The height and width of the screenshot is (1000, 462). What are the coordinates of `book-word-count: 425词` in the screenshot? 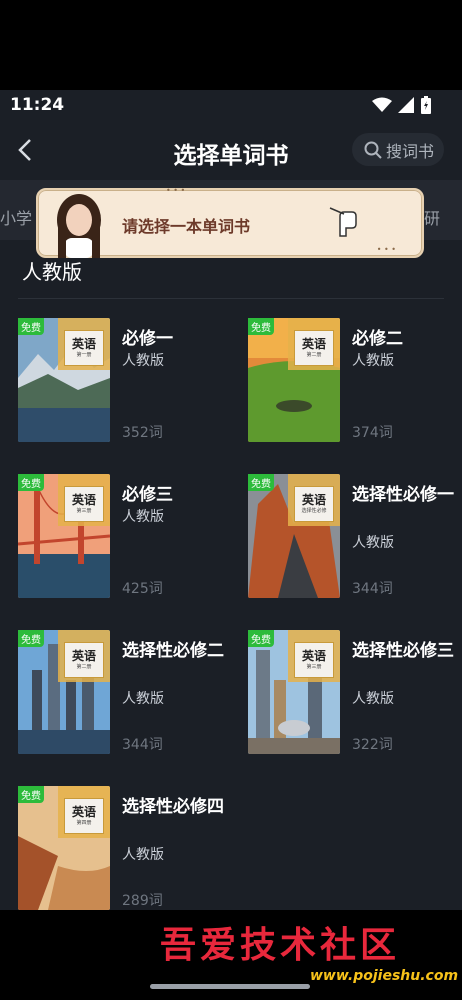 It's located at (142, 589).